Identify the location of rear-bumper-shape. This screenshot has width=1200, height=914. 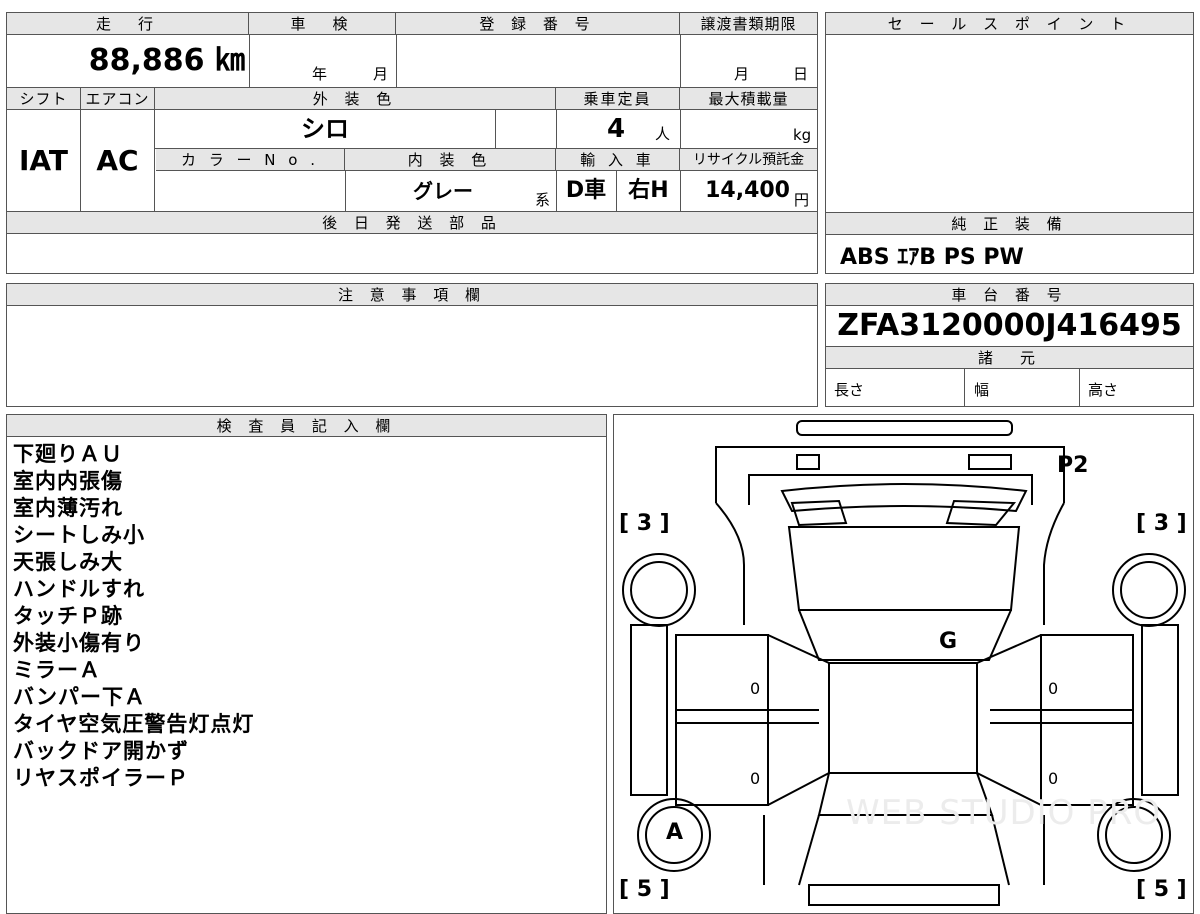
(904, 895).